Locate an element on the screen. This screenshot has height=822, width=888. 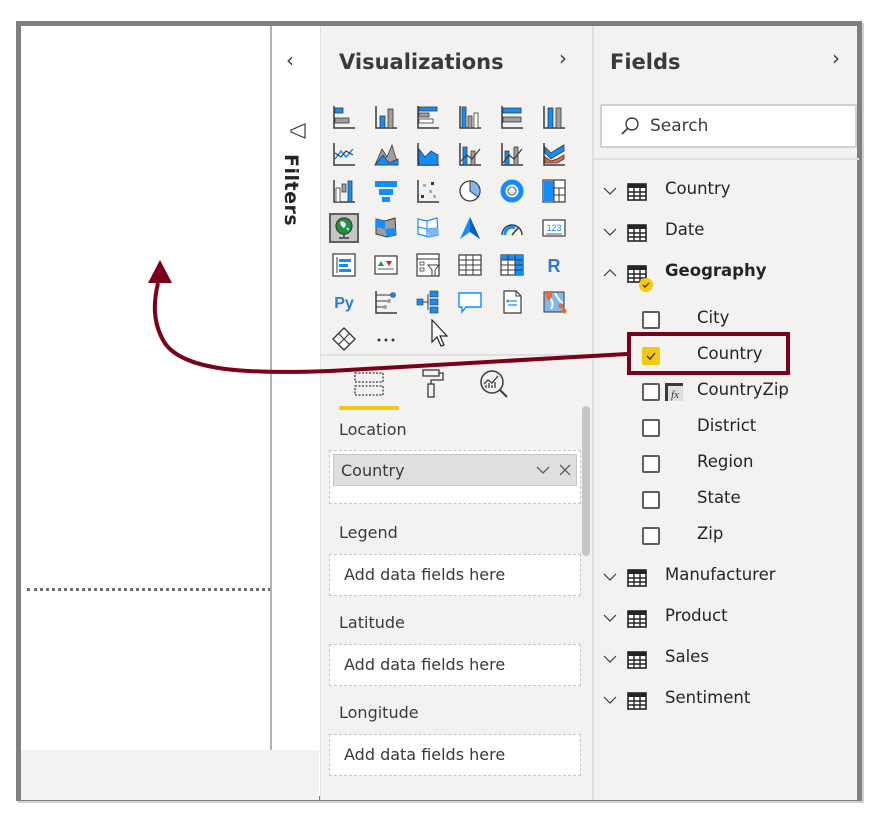
divider is located at coordinates (726, 159).